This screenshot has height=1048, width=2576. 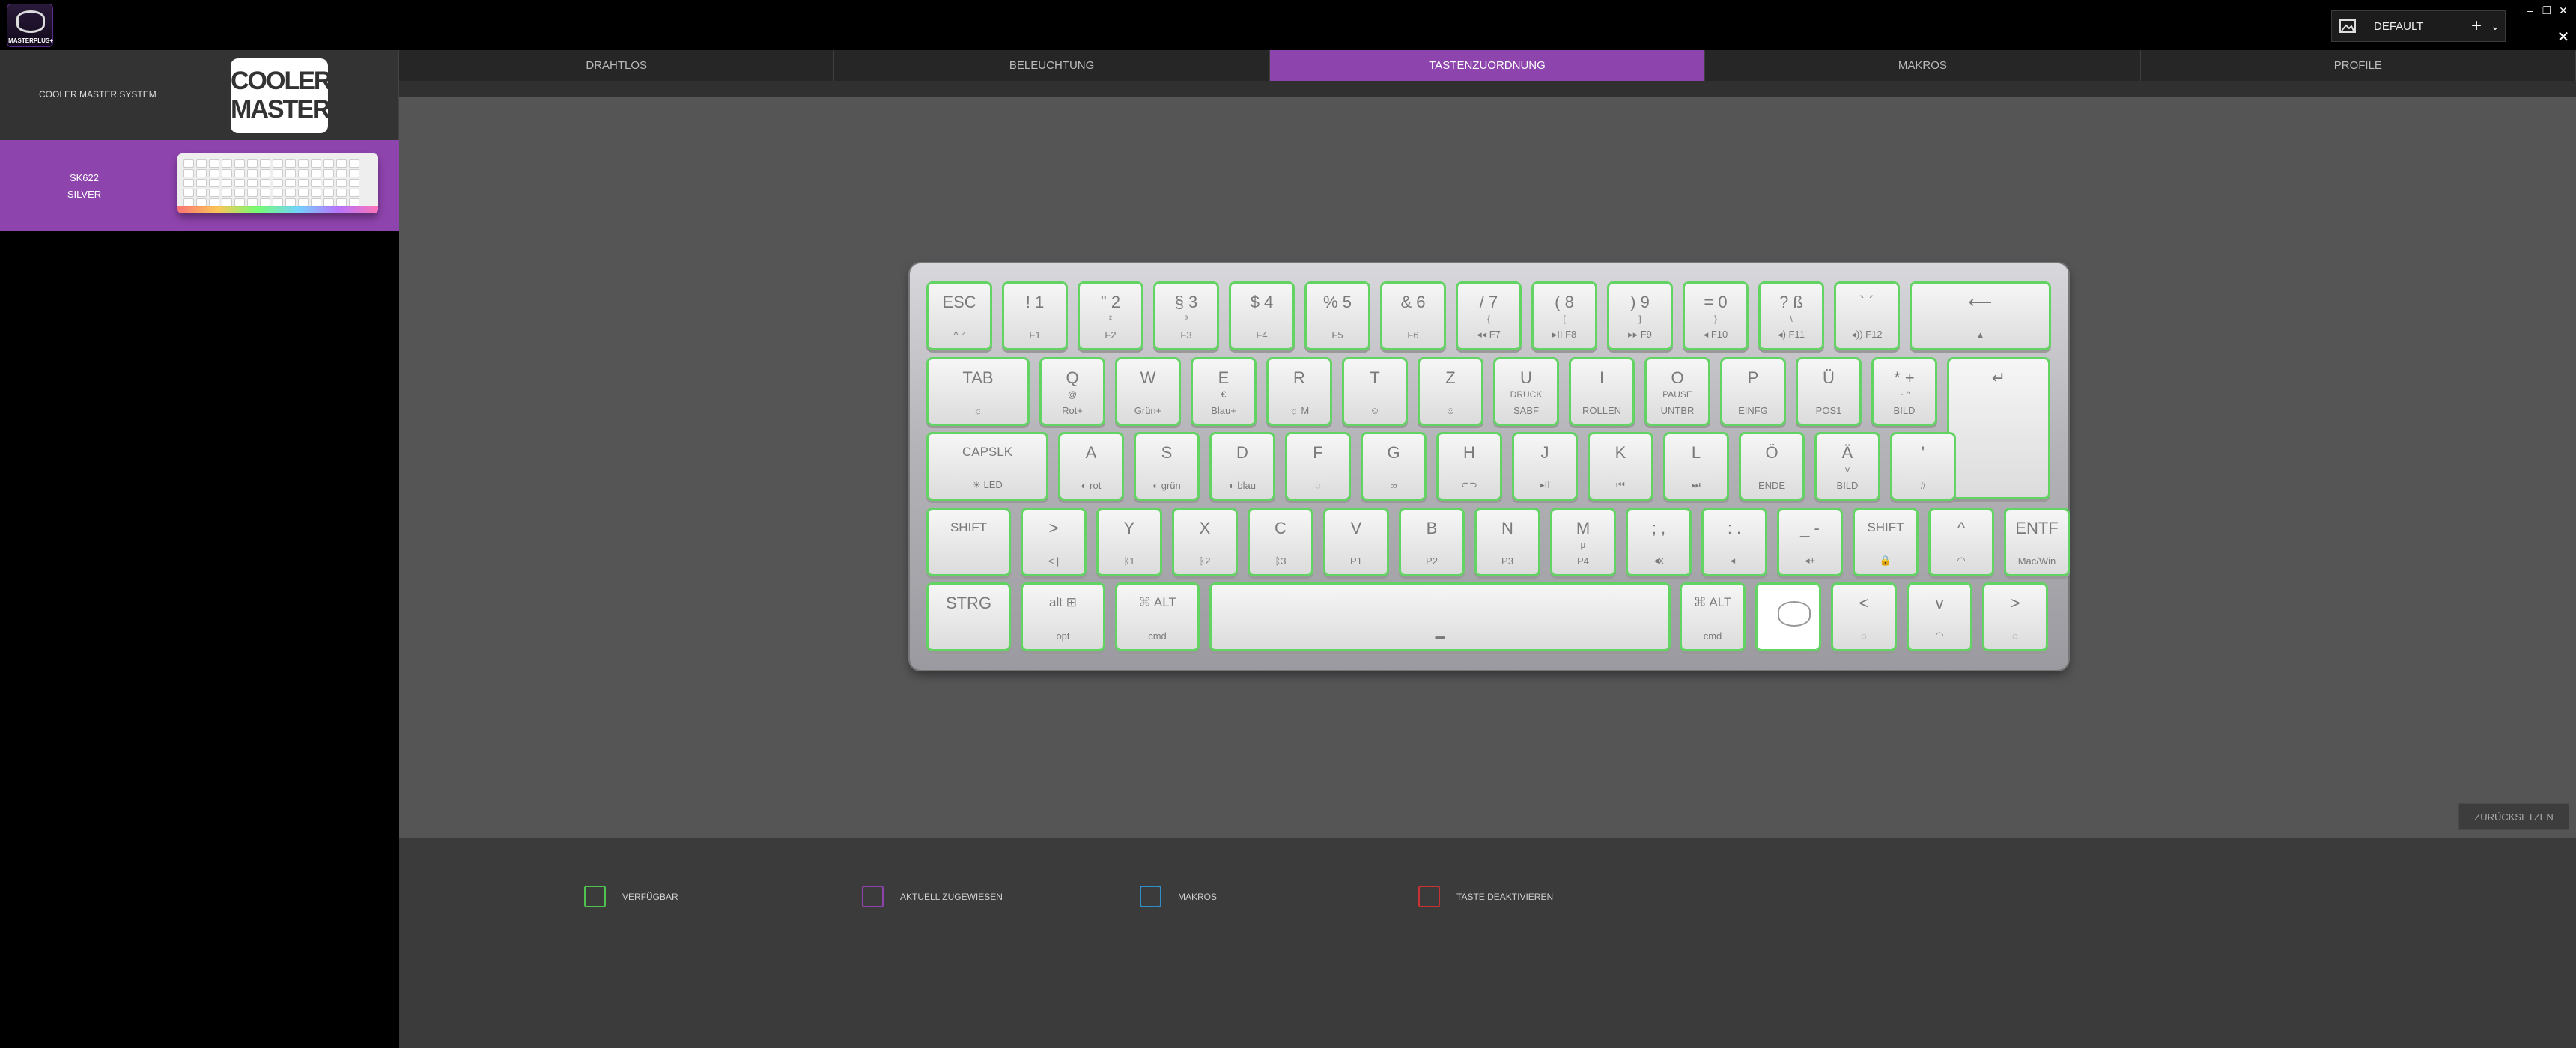 What do you see at coordinates (1035, 315) in the screenshot?
I see `key-r0-c1: ! 1 F1` at bounding box center [1035, 315].